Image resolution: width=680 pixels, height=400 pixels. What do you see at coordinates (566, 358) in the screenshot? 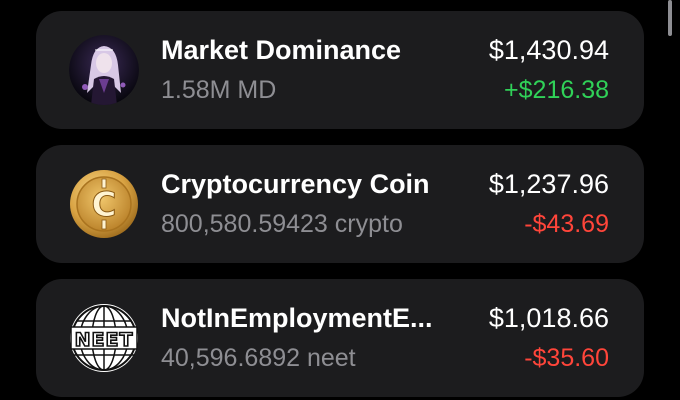
I see `token-change: -$35.60` at bounding box center [566, 358].